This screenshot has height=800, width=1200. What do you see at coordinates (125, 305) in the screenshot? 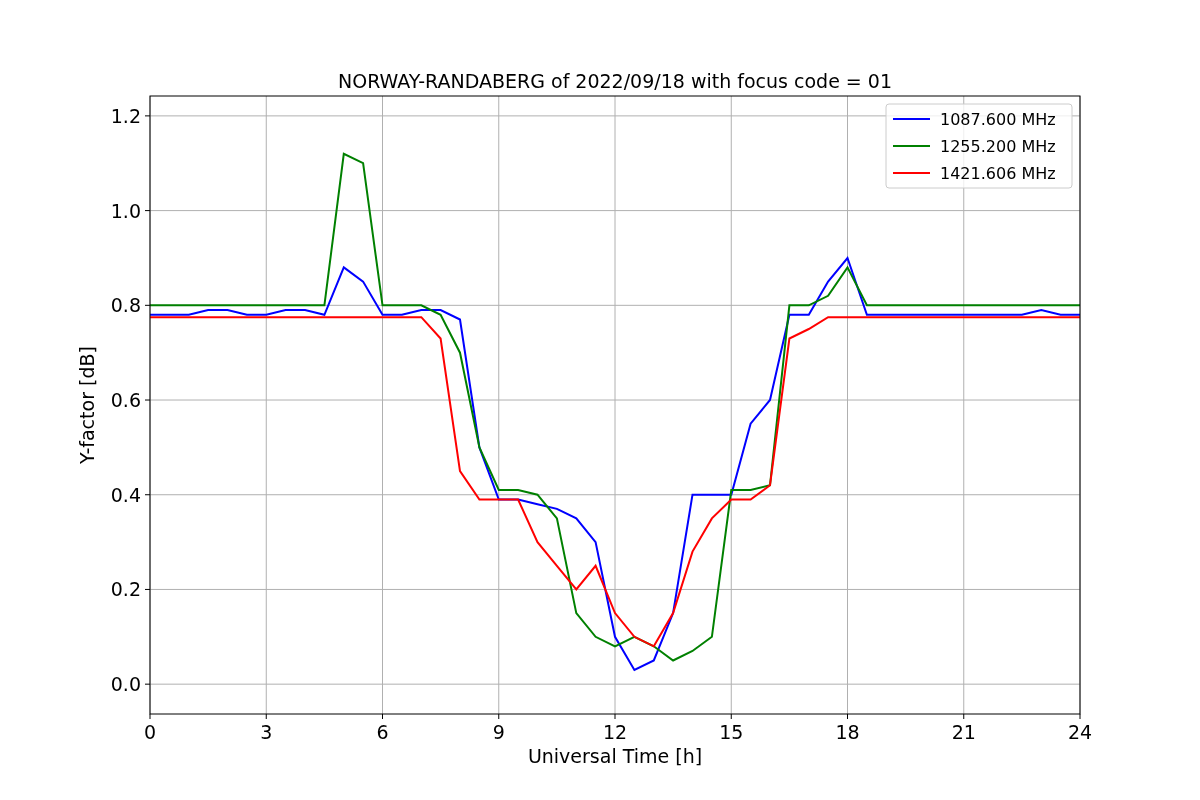
I see `y-tick-label: 0.8` at bounding box center [125, 305].